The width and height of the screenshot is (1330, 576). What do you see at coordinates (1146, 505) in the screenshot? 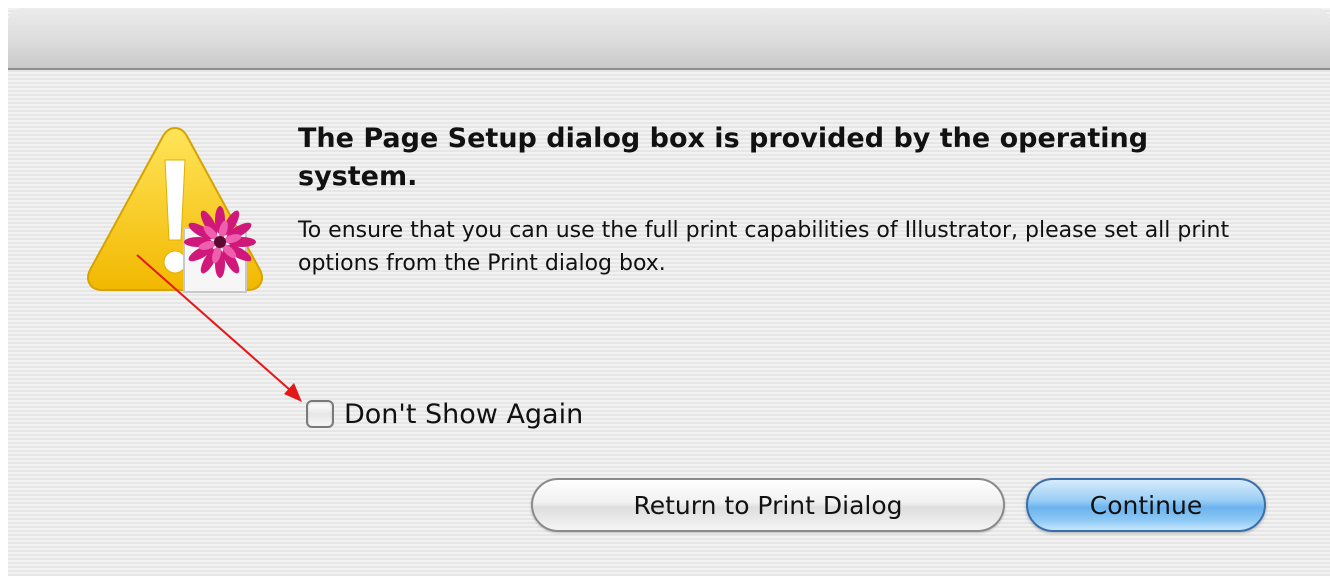
I see `continue-button: Continue` at bounding box center [1146, 505].